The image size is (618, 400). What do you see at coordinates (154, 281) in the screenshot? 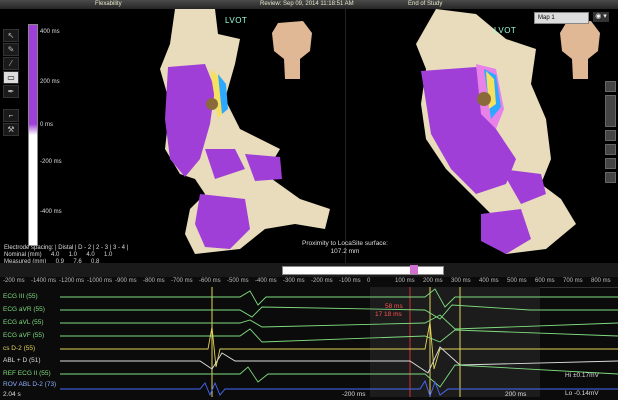
I see `time-tick-label: -800 ms` at bounding box center [154, 281].